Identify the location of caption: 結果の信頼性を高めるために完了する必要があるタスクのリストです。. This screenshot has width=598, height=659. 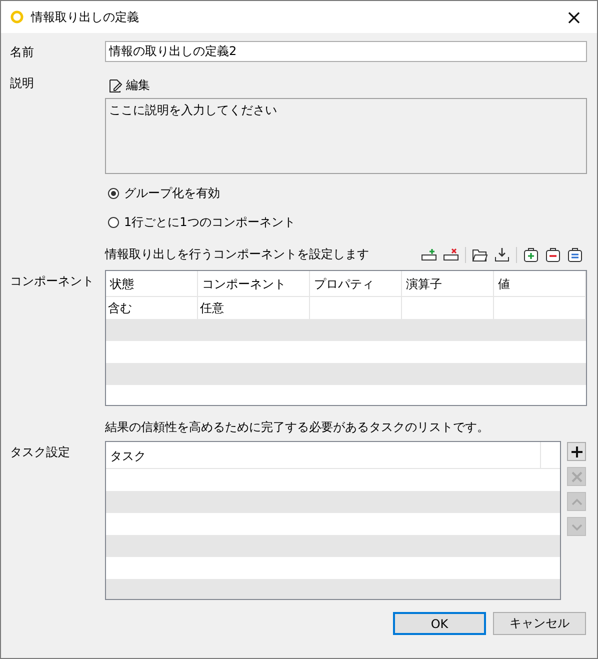
(297, 427).